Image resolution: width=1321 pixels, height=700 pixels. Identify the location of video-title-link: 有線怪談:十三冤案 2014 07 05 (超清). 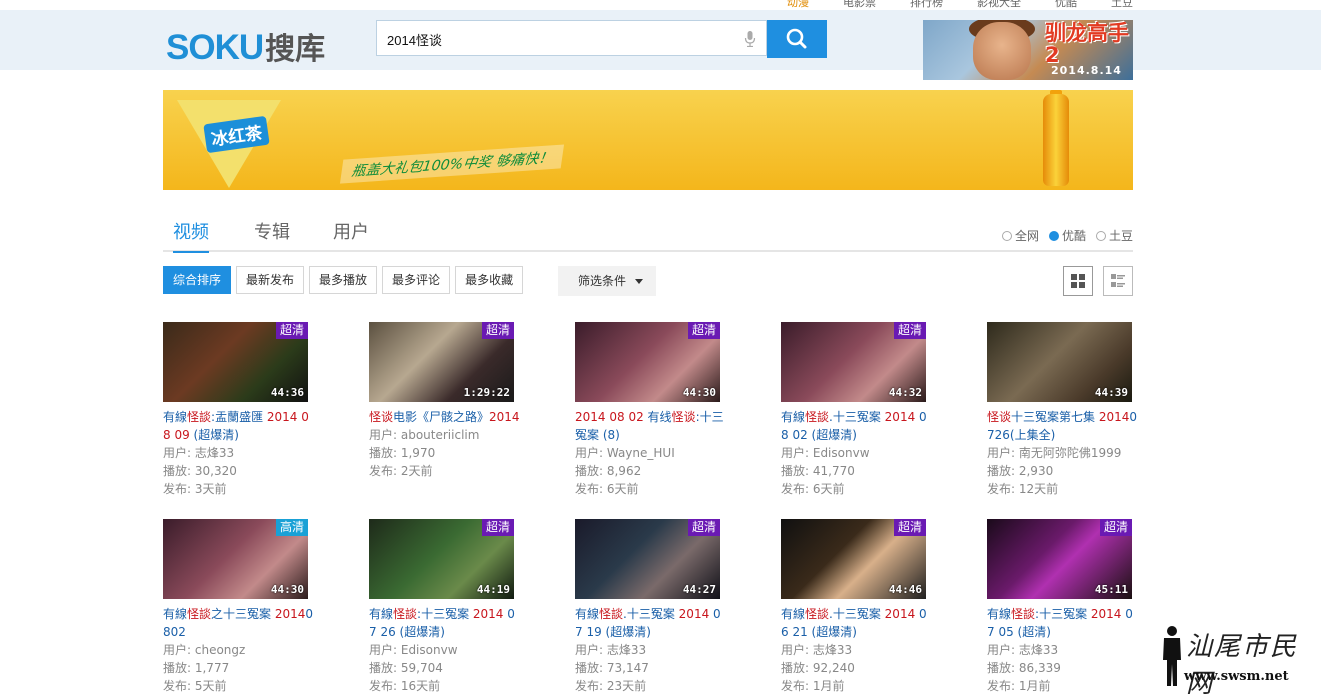
(1063, 623).